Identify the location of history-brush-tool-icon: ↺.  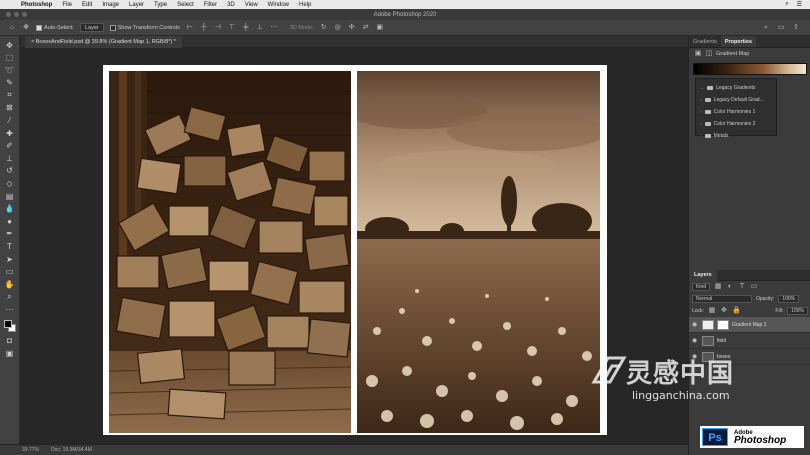
(10, 171).